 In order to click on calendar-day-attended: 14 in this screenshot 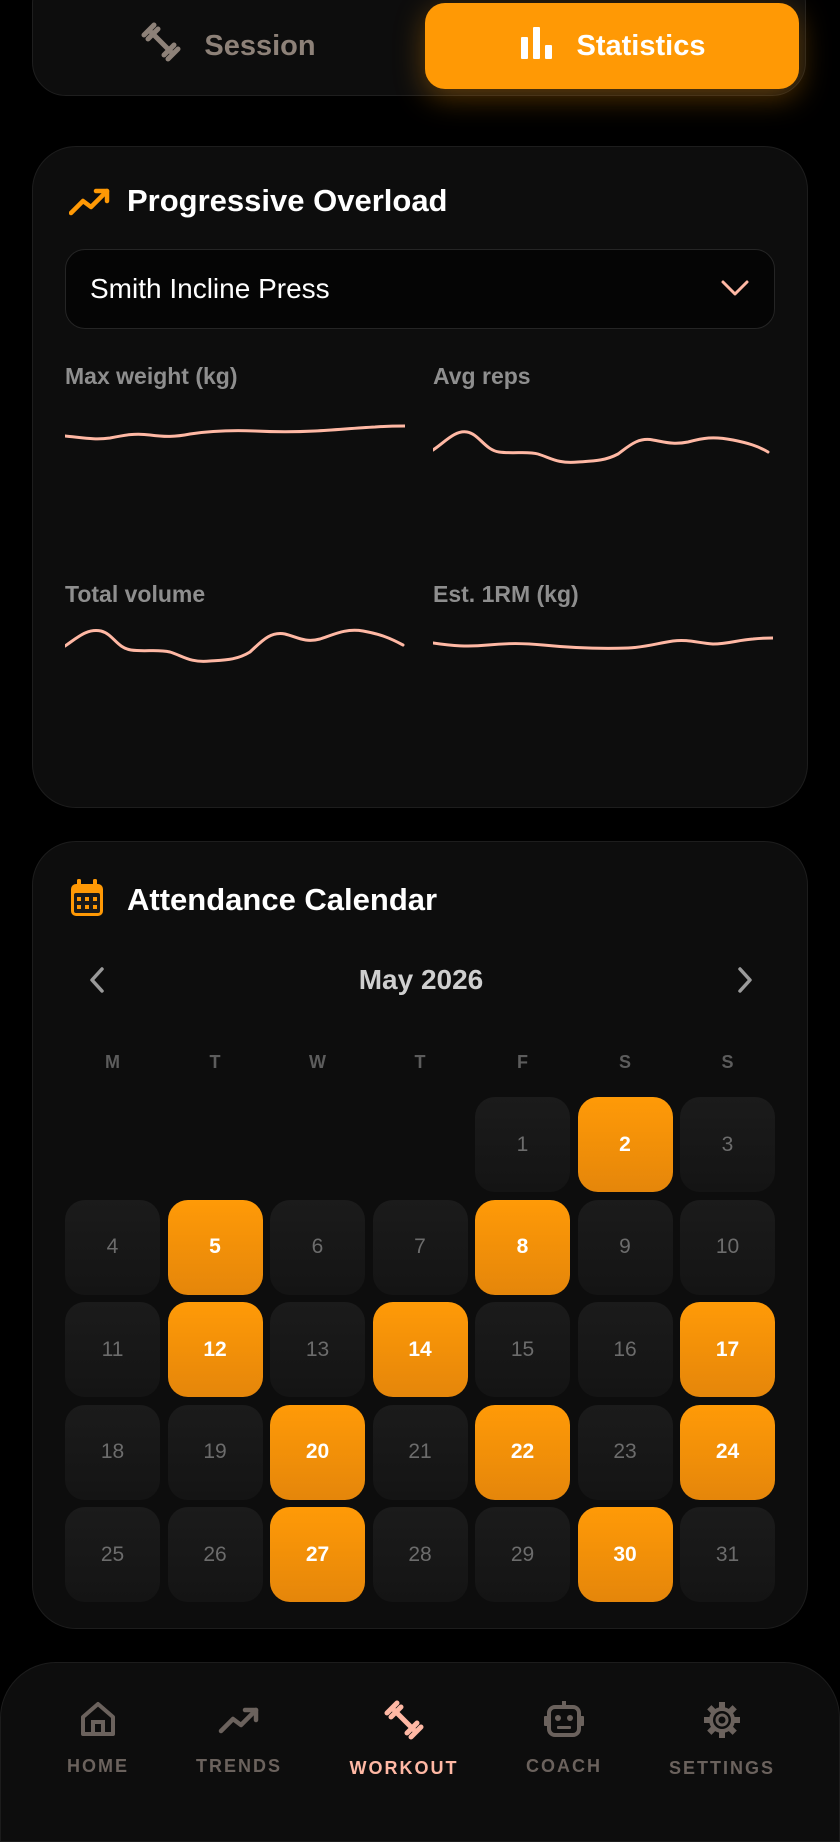, I will do `click(420, 1349)`.